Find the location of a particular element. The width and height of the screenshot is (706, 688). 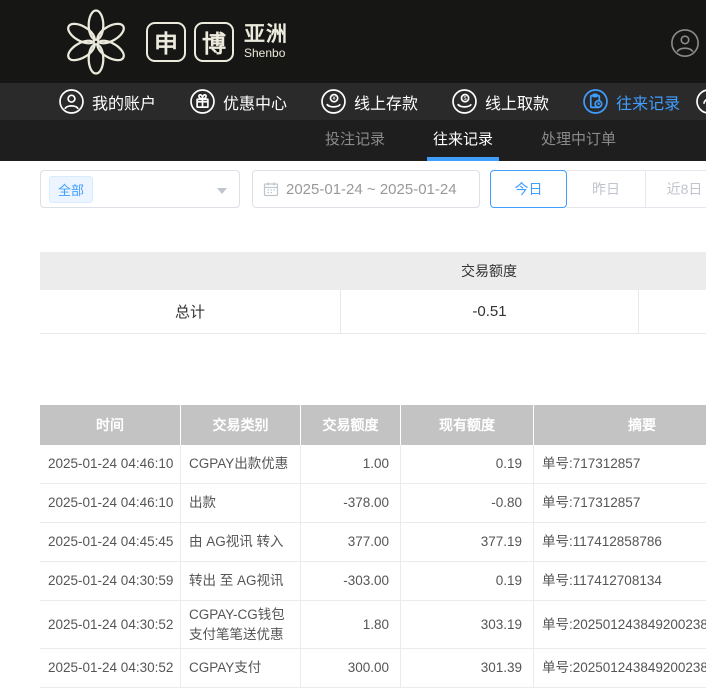

deposit-icon: ¥ is located at coordinates (333, 101).